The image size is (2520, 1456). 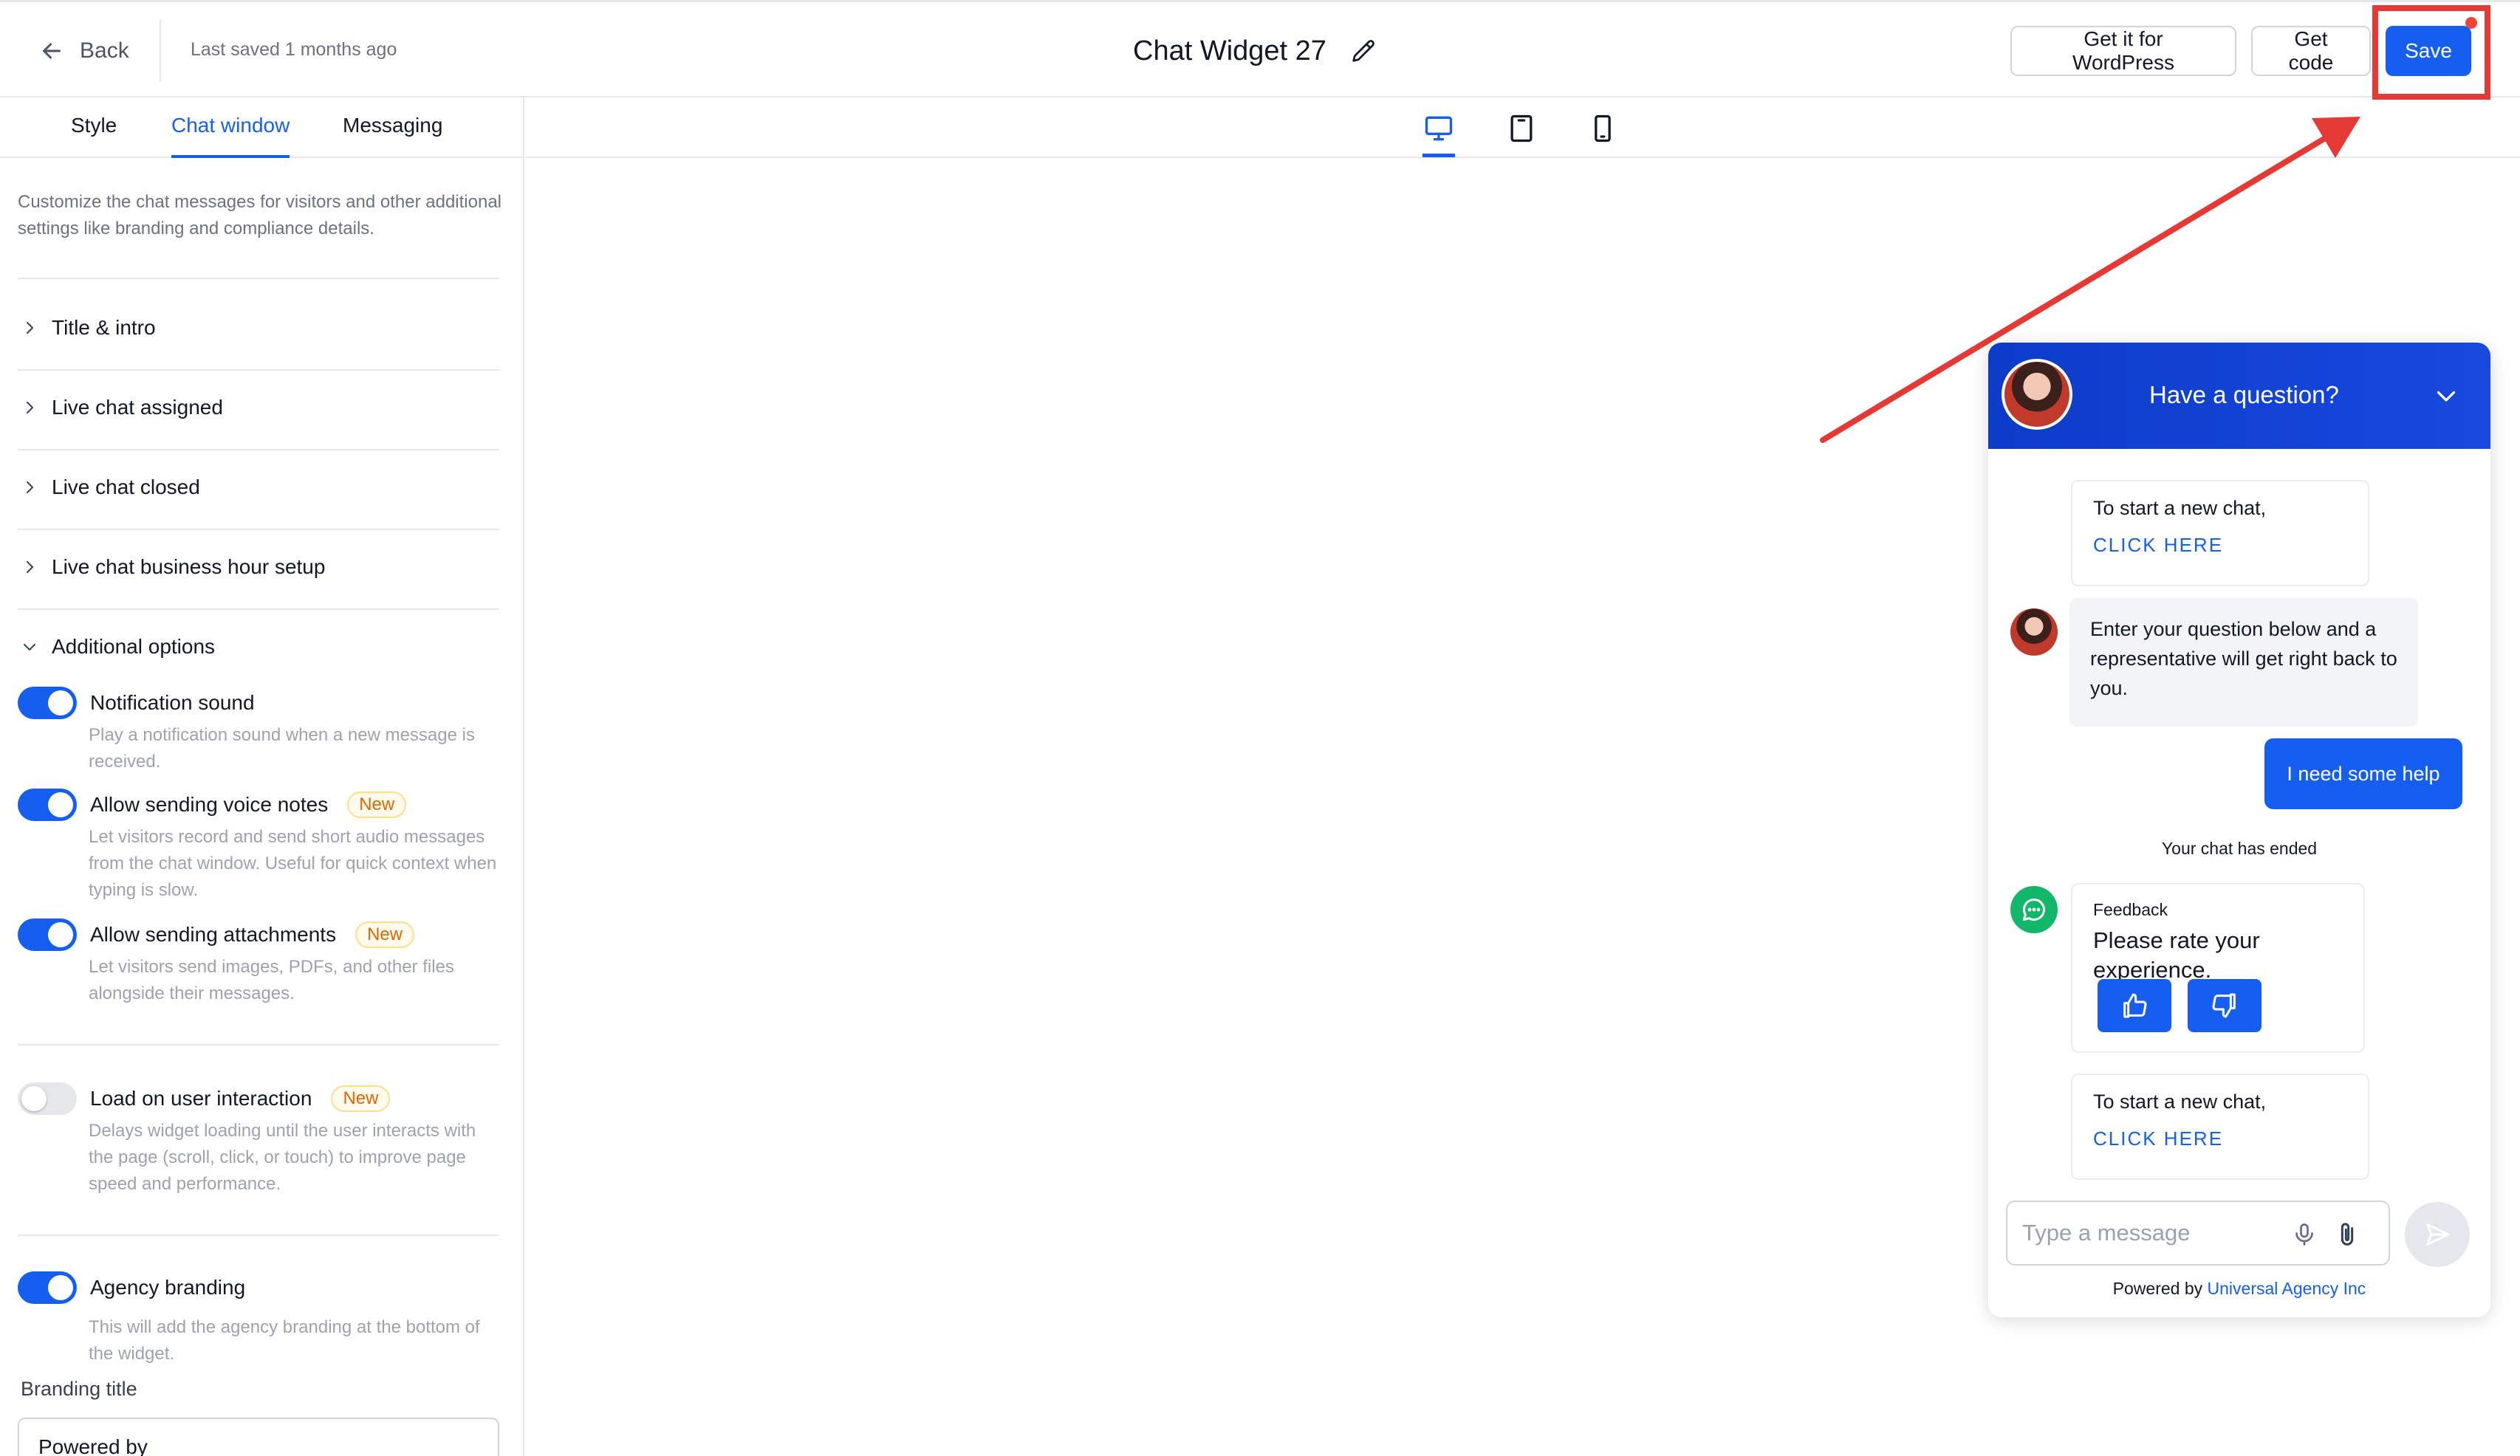 I want to click on section-label: Title & intro, so click(x=104, y=328).